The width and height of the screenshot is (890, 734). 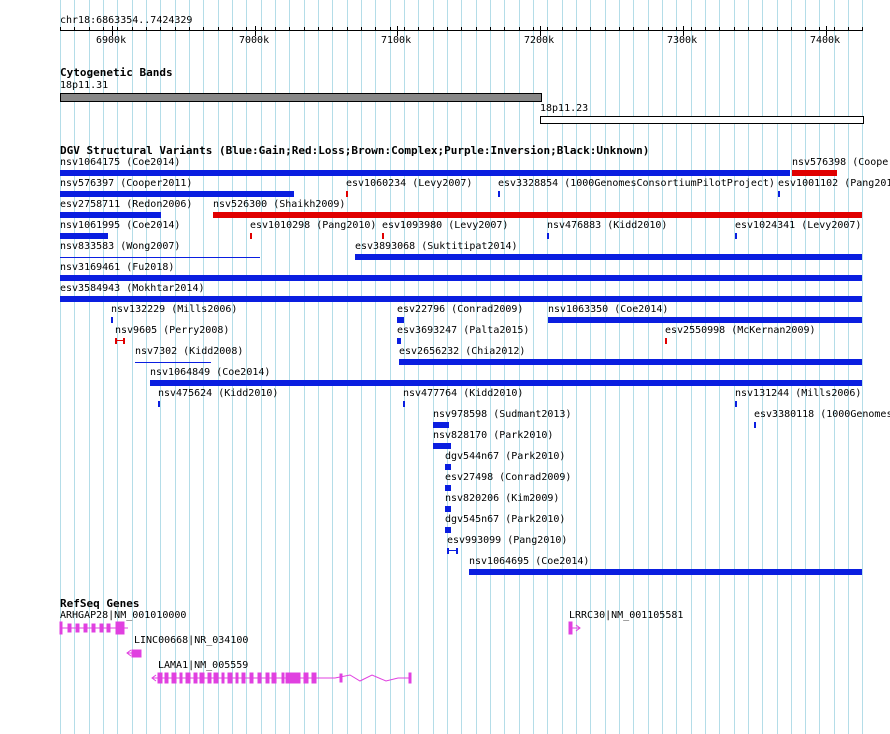 I want to click on gene-model-linc00668, so click(x=134, y=653).